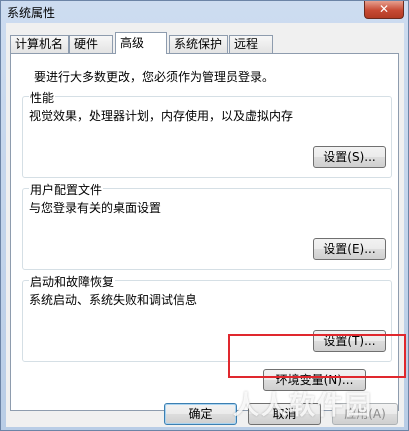  What do you see at coordinates (66, 189) in the screenshot?
I see `user-profiles-group-title: 用户配置文件` at bounding box center [66, 189].